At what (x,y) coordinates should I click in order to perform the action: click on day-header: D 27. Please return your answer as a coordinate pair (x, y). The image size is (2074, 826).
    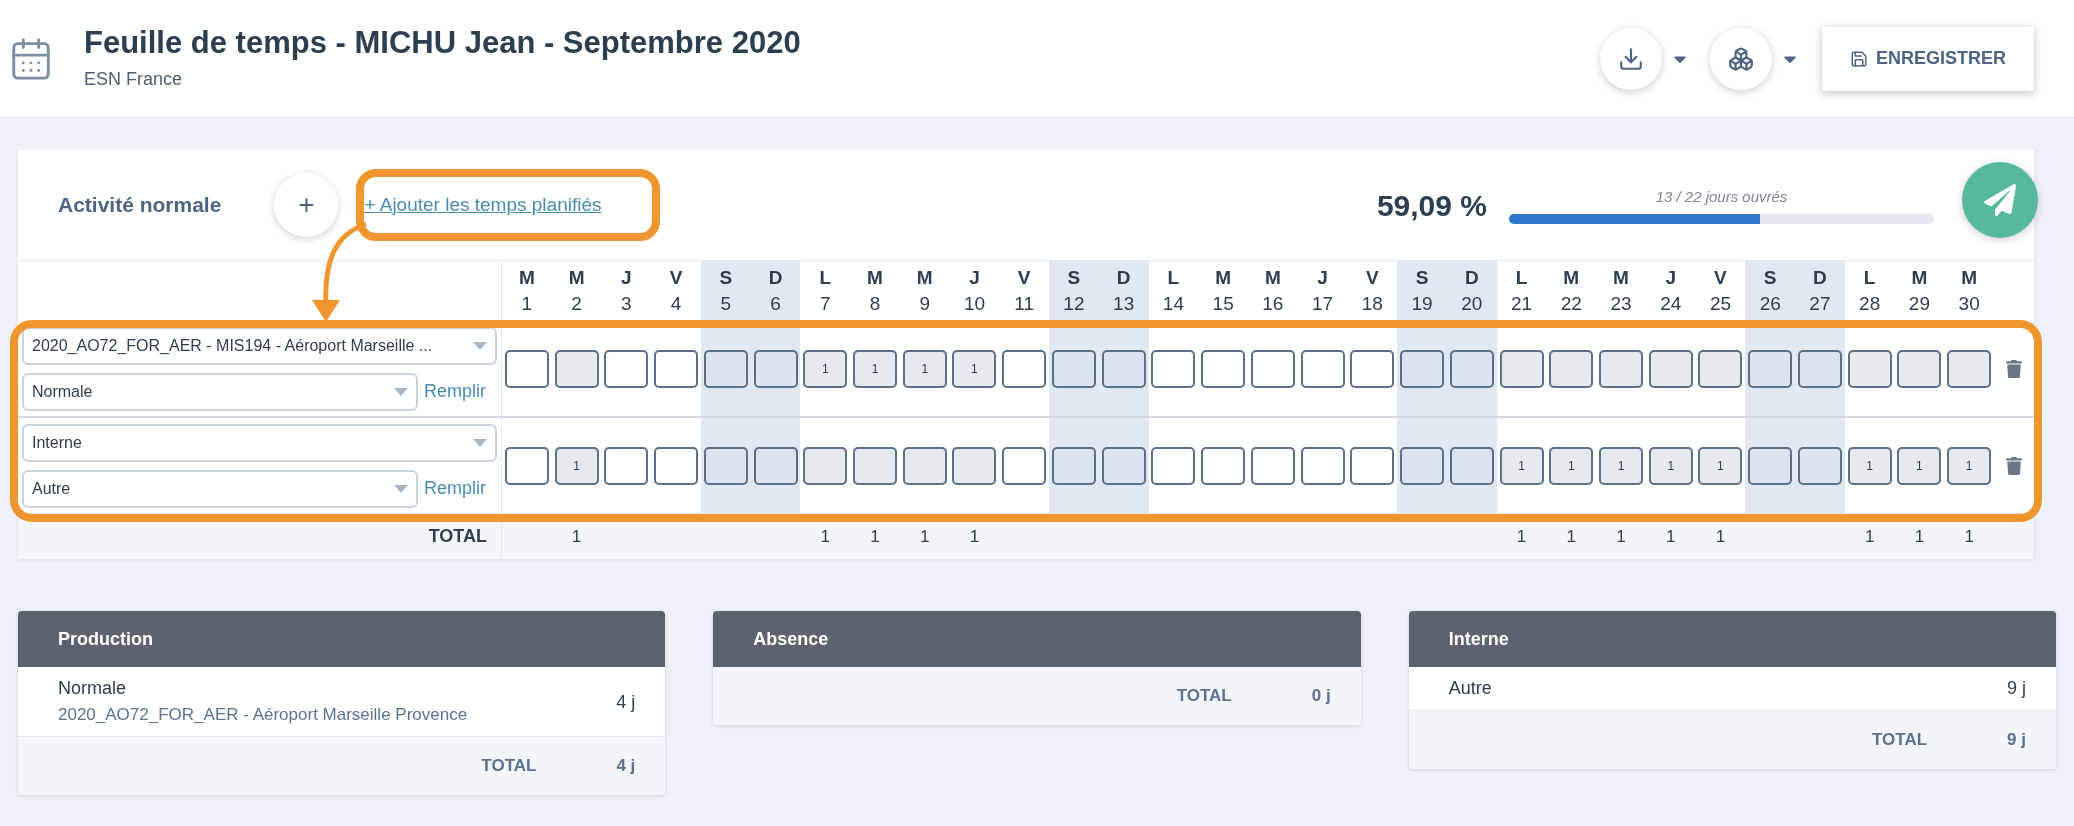
    Looking at the image, I should click on (1820, 291).